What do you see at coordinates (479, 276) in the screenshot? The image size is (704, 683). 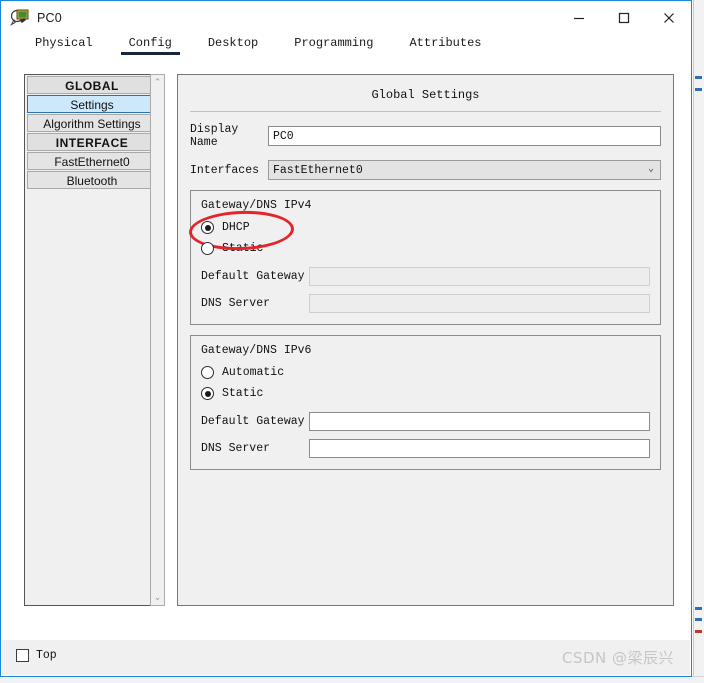 I see `ipv4-default-gateway-input` at bounding box center [479, 276].